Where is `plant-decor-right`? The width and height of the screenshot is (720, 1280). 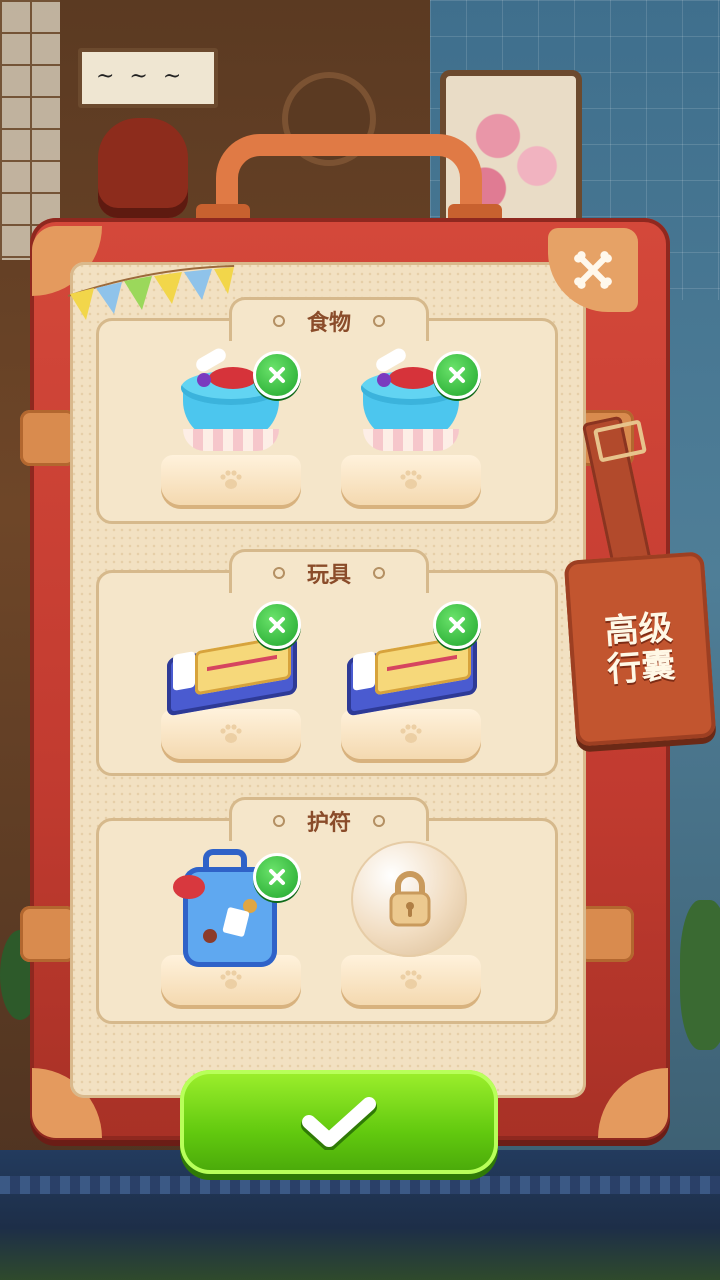
plant-decor-right is located at coordinates (700, 975).